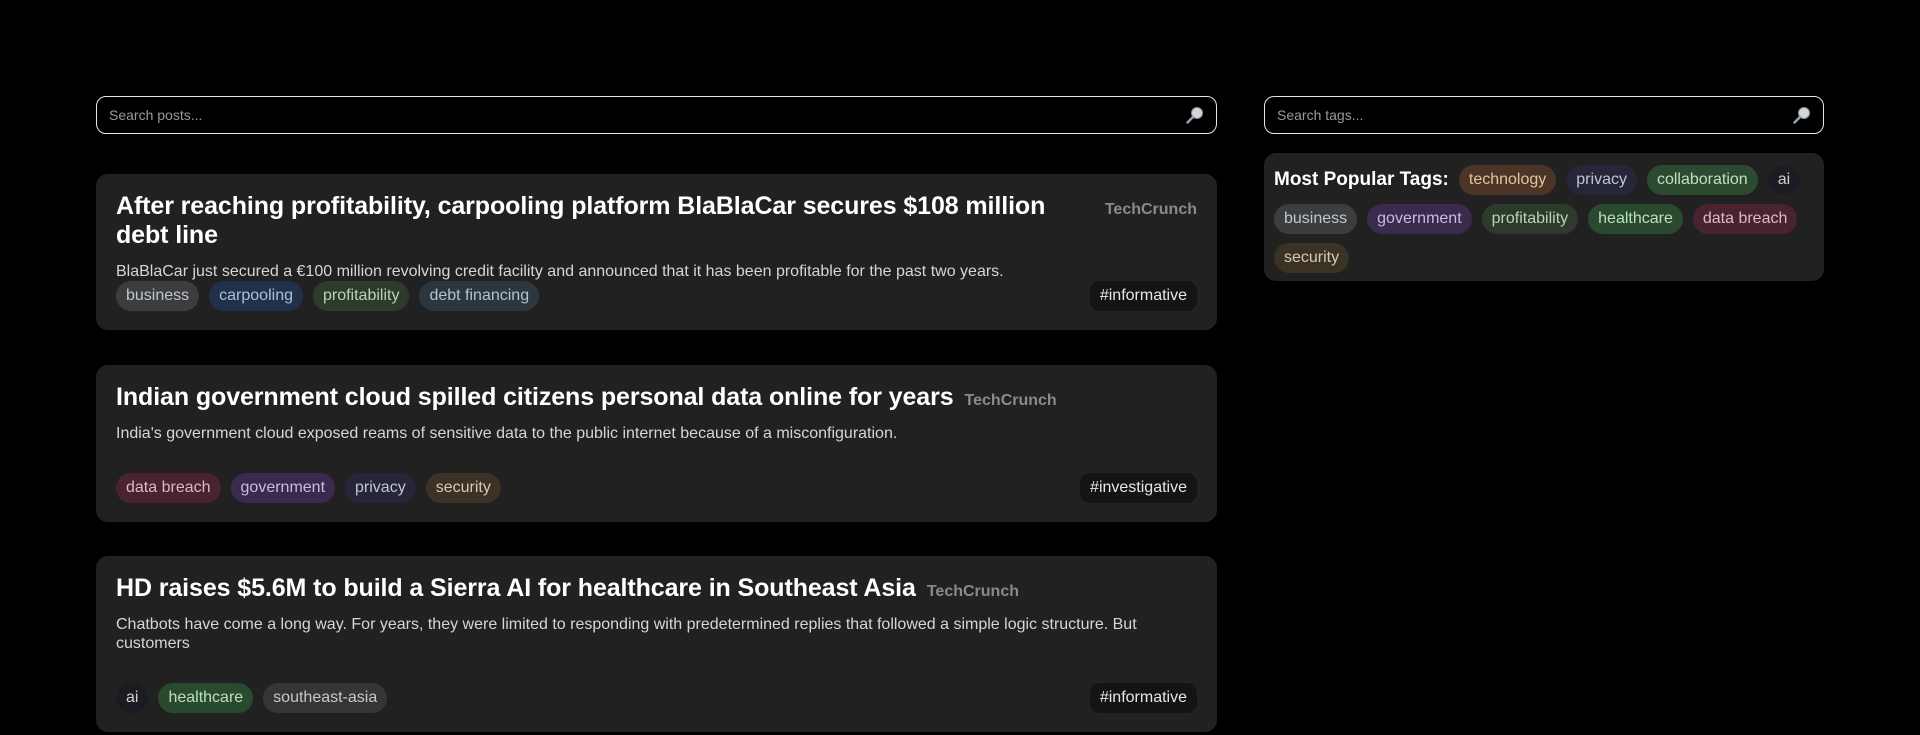 The image size is (1920, 735). What do you see at coordinates (1533, 115) in the screenshot?
I see `tag-search-input` at bounding box center [1533, 115].